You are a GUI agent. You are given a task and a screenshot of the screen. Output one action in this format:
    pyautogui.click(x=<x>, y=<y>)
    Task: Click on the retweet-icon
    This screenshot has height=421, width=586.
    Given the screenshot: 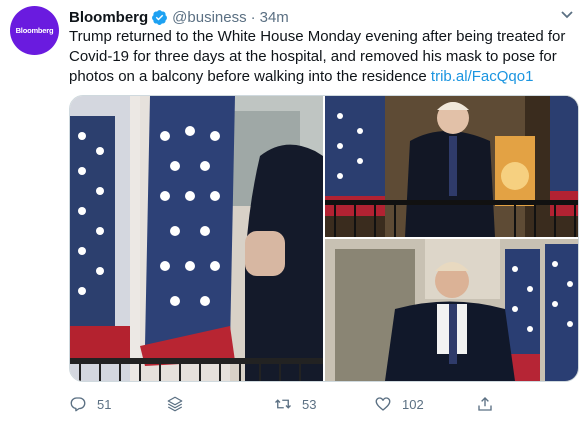 What is the action you would take?
    pyautogui.click(x=283, y=404)
    